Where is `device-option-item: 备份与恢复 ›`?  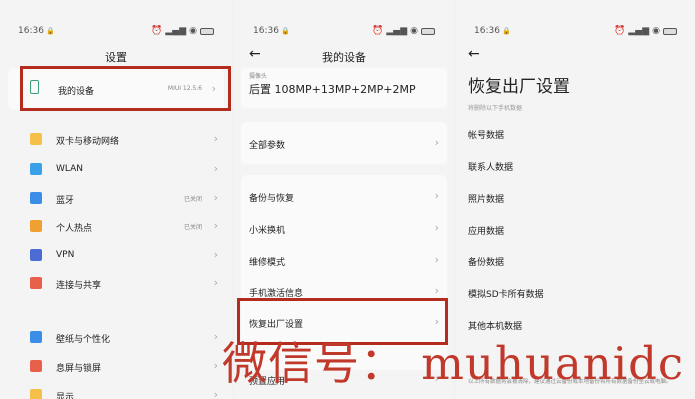
device-option-item: 备份与恢复 › is located at coordinates (344, 196).